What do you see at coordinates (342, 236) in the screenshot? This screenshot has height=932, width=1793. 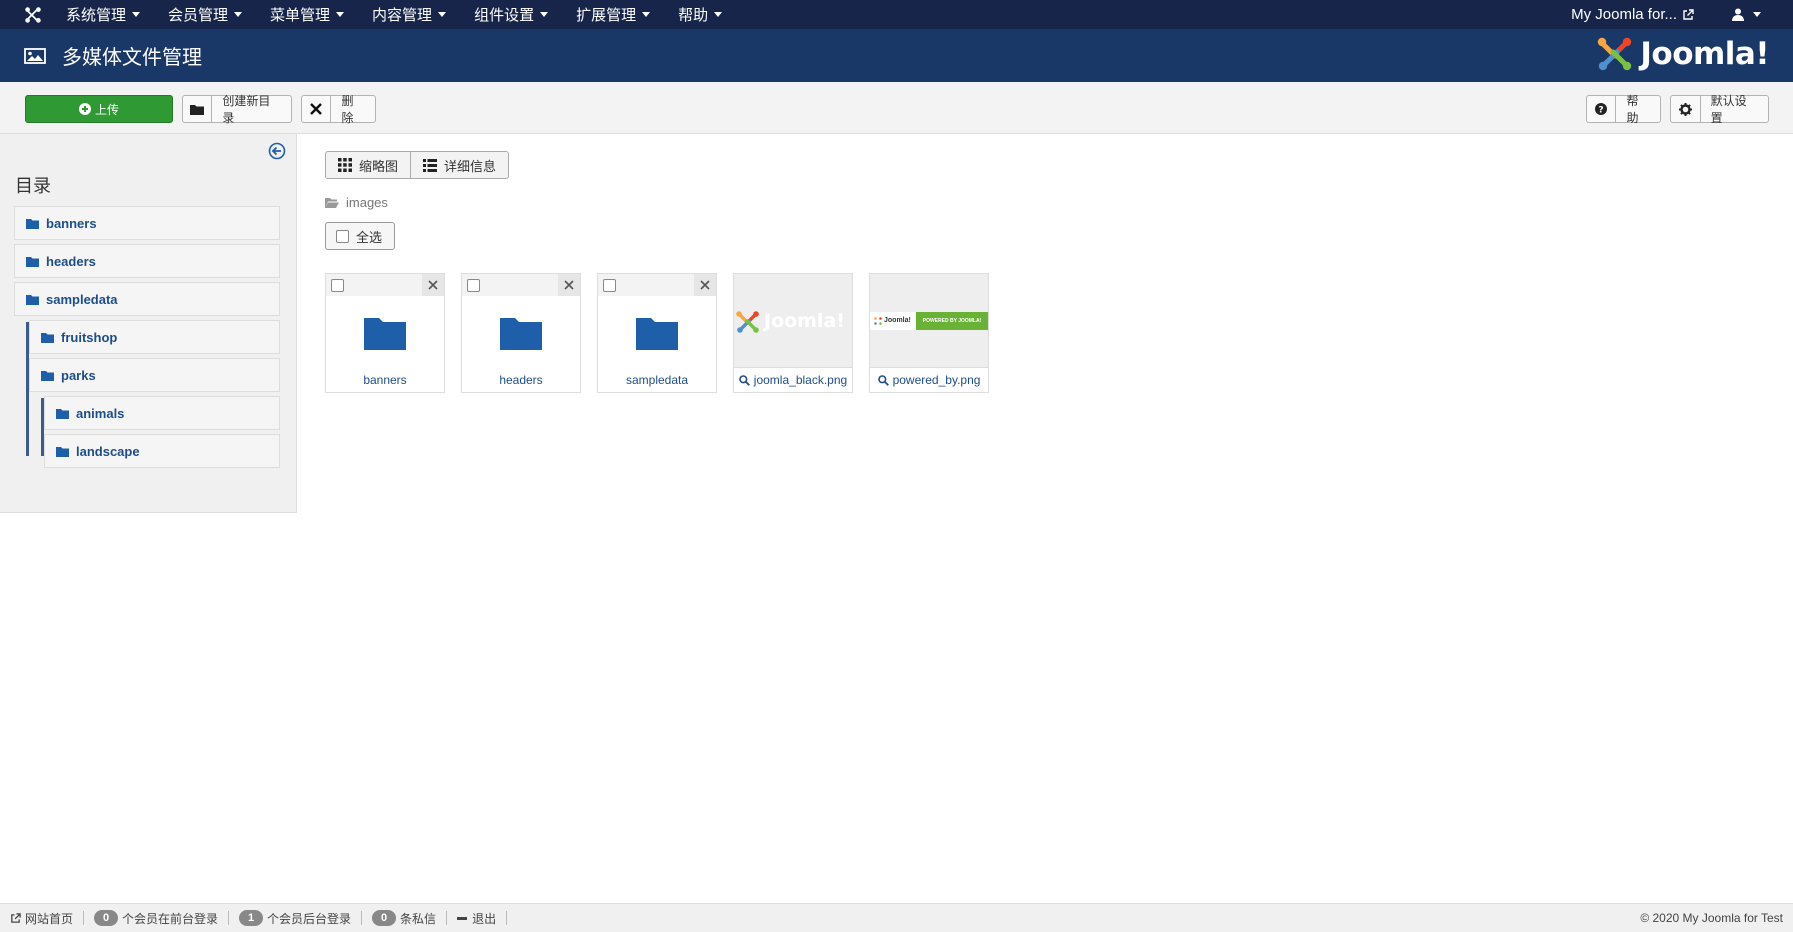 I see `select-all-checkbox` at bounding box center [342, 236].